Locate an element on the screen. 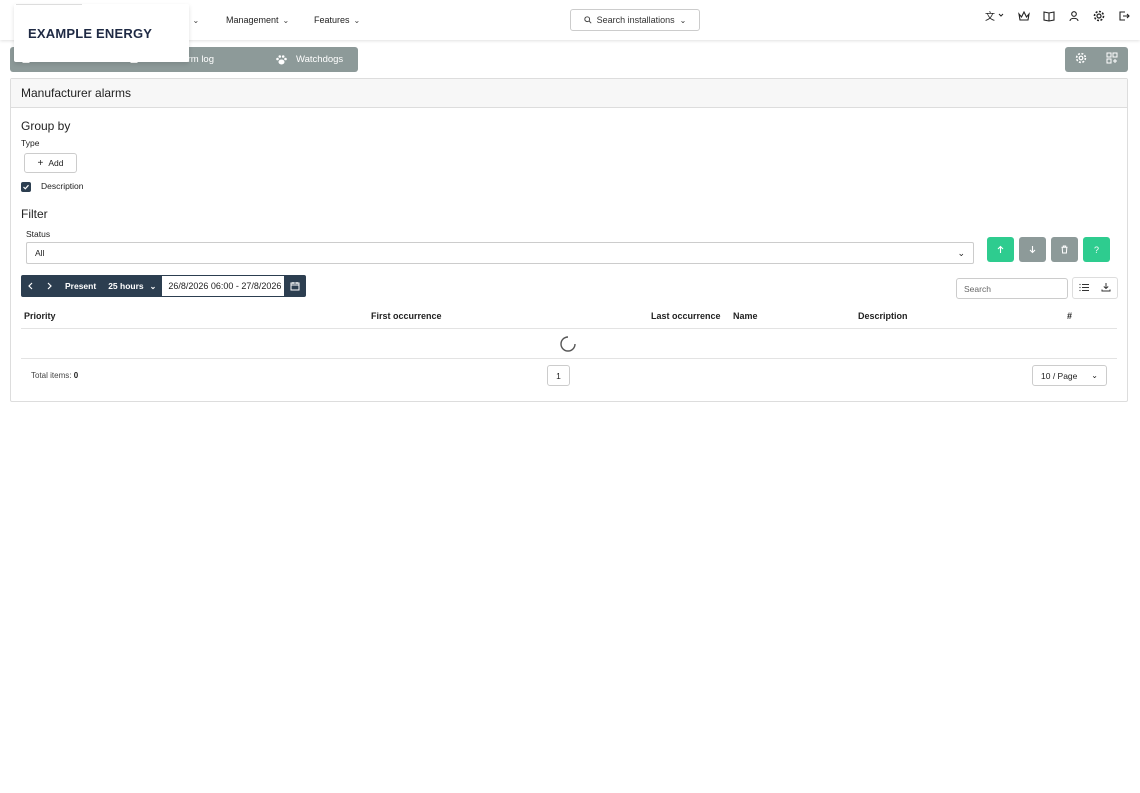 This screenshot has height=793, width=1140. tab-watchdogs: Watchdogs is located at coordinates (309, 59).